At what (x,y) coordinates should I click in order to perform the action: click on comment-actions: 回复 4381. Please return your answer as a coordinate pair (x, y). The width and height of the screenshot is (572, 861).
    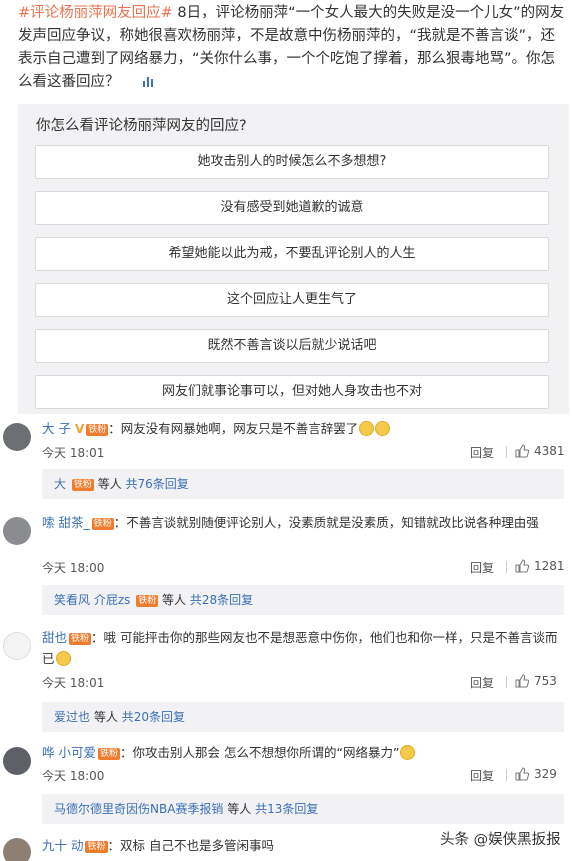
    Looking at the image, I should click on (517, 452).